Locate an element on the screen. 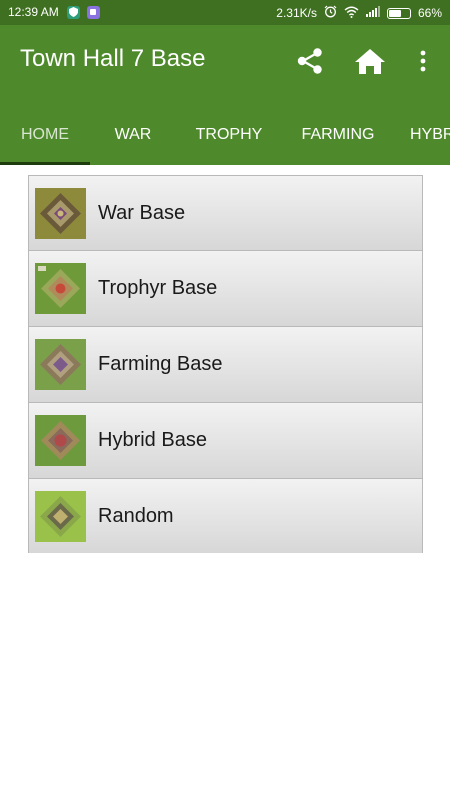 The width and height of the screenshot is (450, 800). shield-notification-icon is located at coordinates (73, 12).